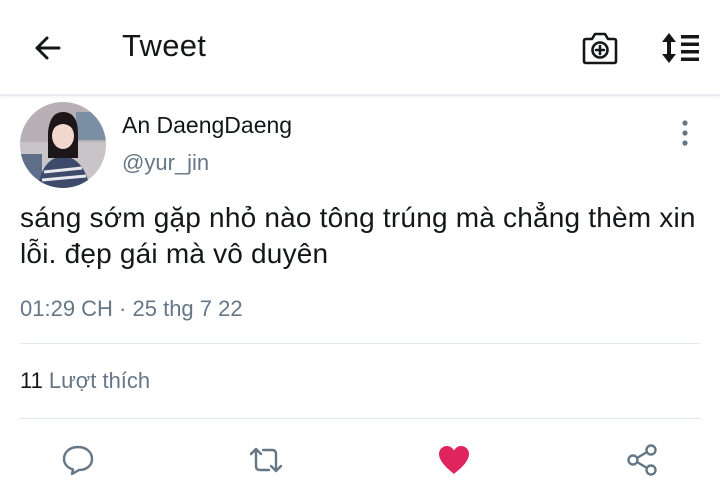 Image resolution: width=720 pixels, height=500 pixels. I want to click on back-button, so click(48, 48).